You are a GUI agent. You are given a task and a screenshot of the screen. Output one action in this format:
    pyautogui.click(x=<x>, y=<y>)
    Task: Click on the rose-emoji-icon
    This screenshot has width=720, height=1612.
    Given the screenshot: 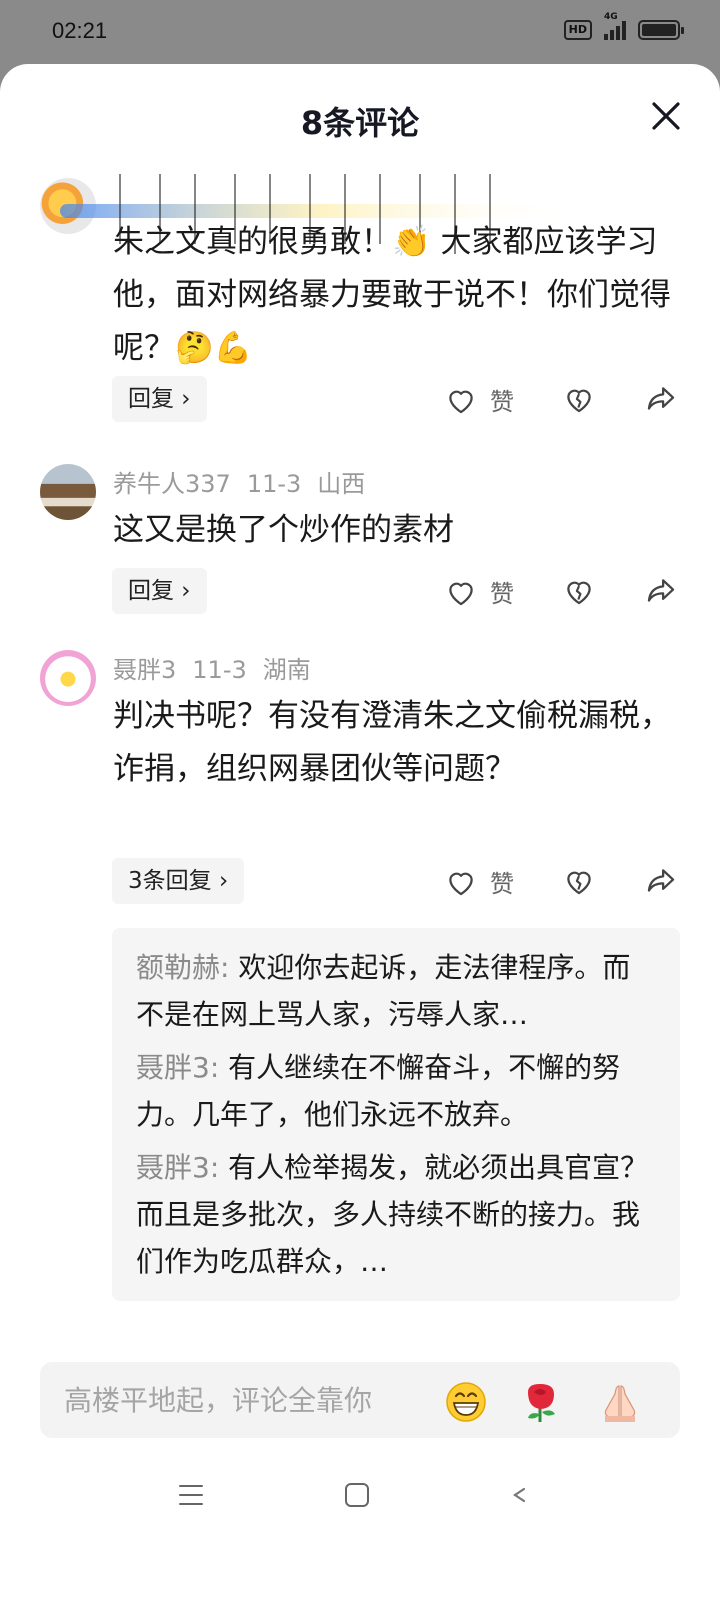 What is the action you would take?
    pyautogui.click(x=542, y=1402)
    